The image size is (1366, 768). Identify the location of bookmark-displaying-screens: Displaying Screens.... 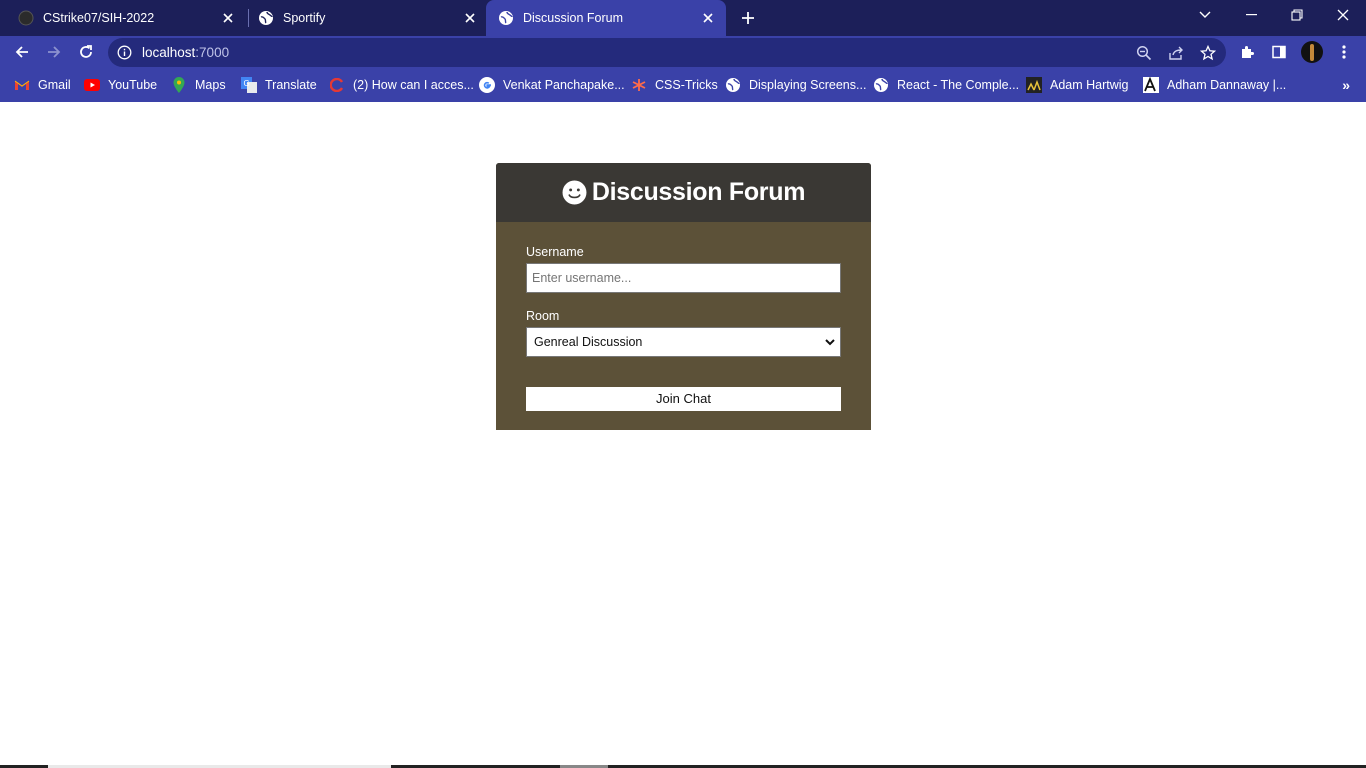
(795, 85).